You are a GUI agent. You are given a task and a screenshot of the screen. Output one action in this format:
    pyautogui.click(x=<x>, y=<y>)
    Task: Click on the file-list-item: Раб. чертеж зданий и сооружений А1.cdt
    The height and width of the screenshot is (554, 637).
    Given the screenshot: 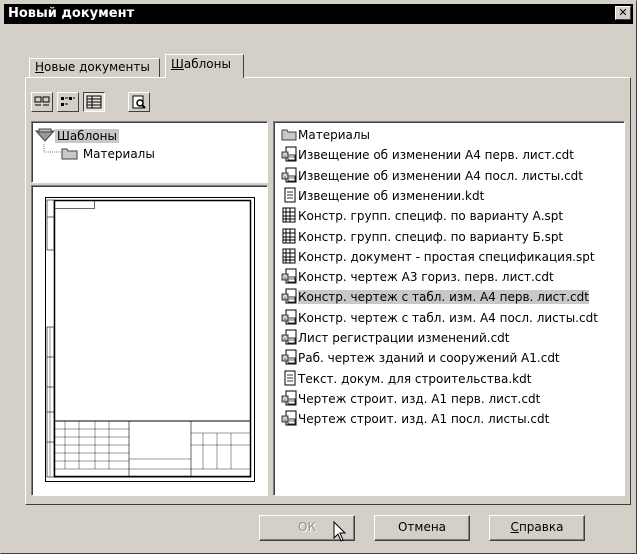 What is the action you would take?
    pyautogui.click(x=420, y=358)
    